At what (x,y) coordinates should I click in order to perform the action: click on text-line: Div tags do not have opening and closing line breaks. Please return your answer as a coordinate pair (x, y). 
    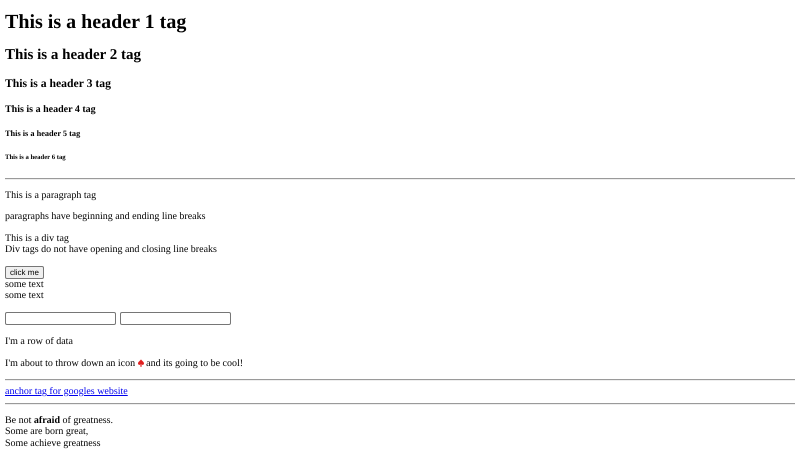
    Looking at the image, I should click on (111, 250).